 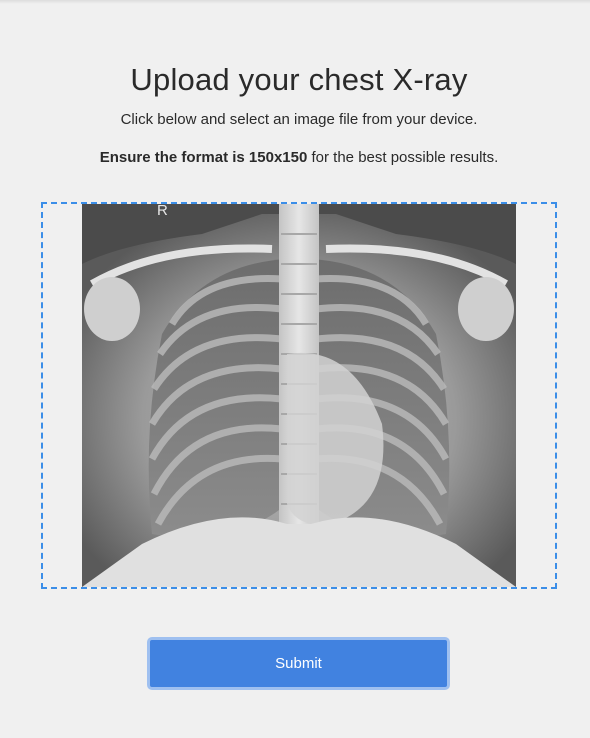 I want to click on format-note-rest: for the best possible results., so click(x=403, y=157).